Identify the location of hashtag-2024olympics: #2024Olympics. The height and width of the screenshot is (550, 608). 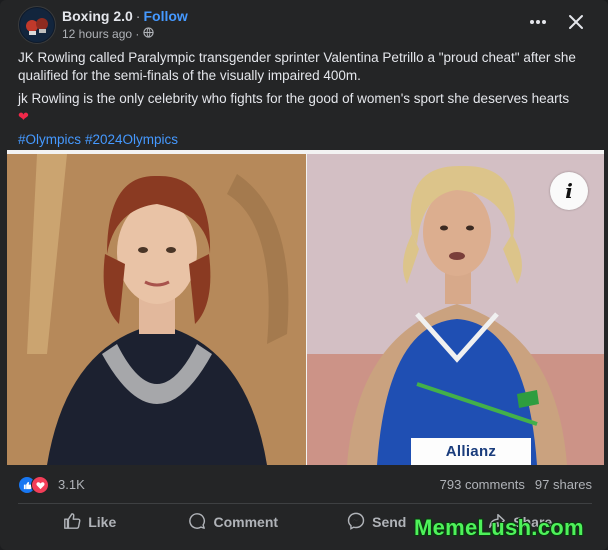
(131, 139).